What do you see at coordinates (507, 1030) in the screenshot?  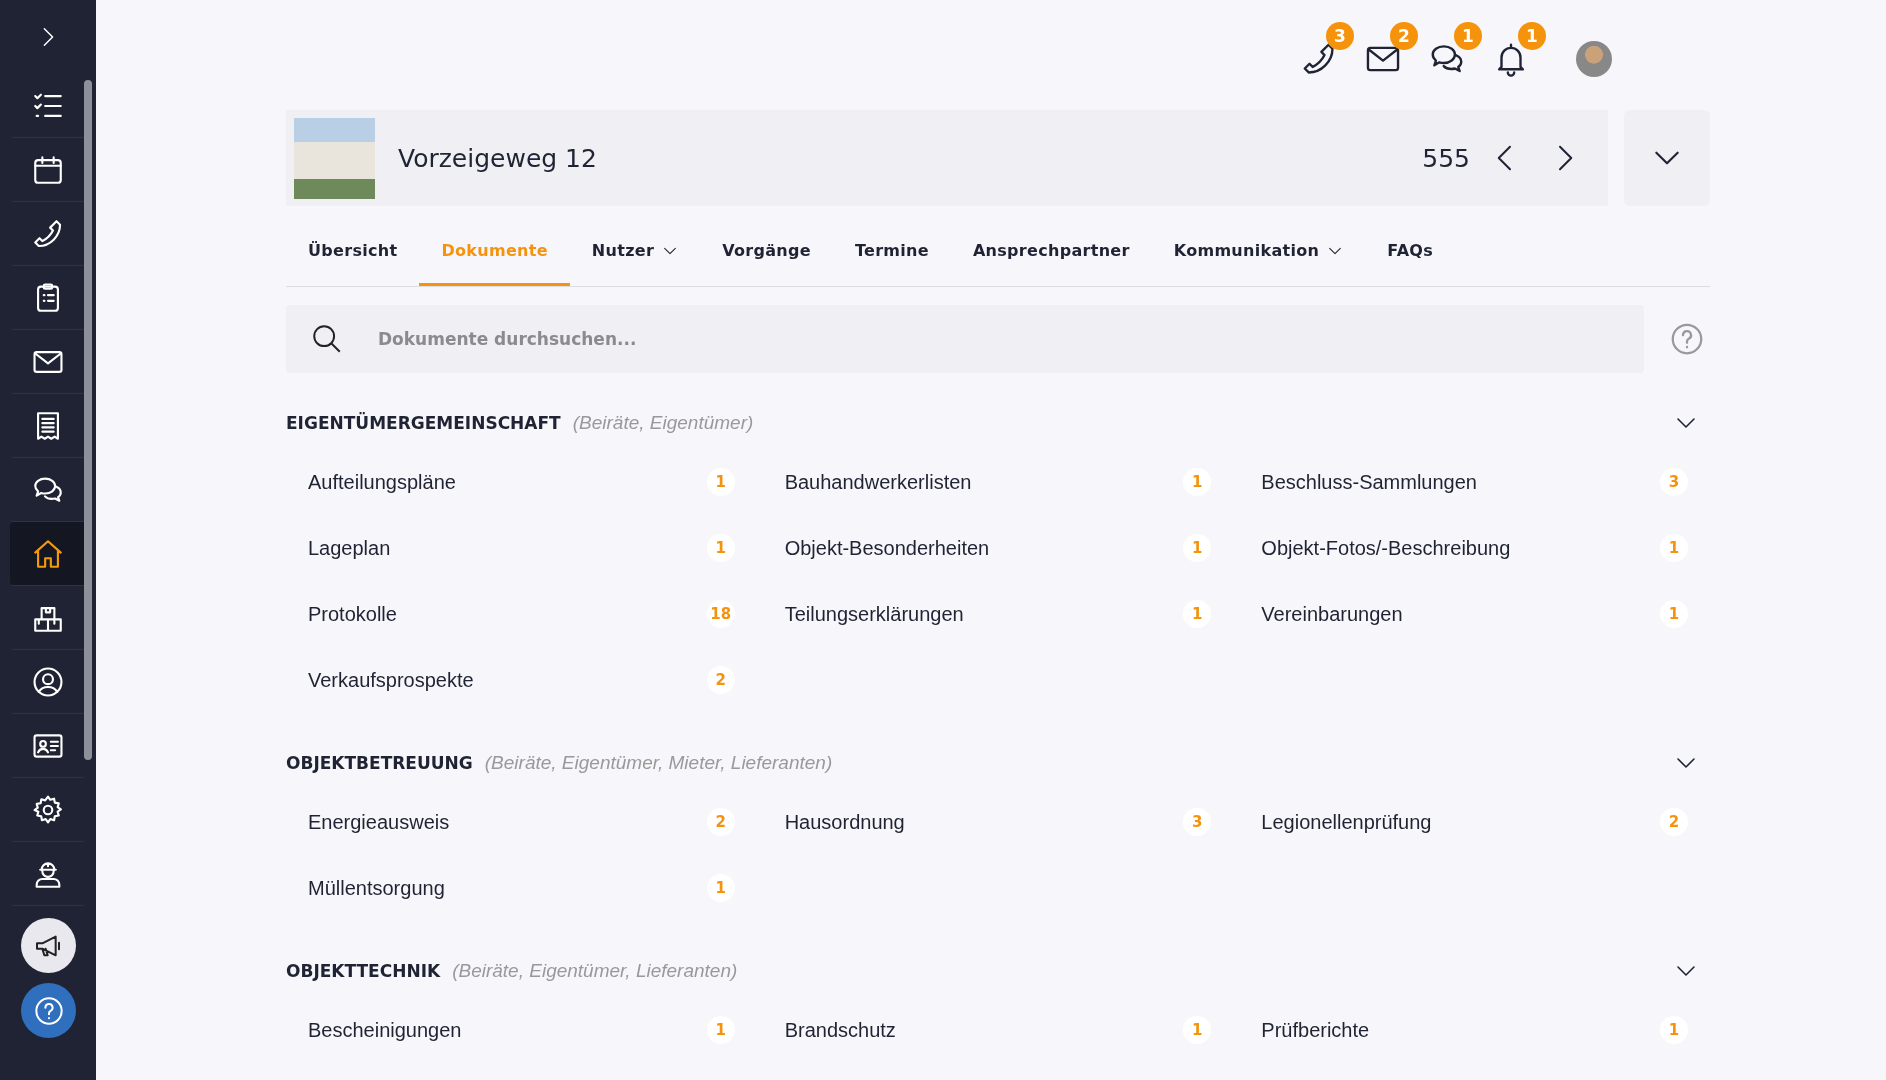 I see `document-category: Bescheinigungen` at bounding box center [507, 1030].